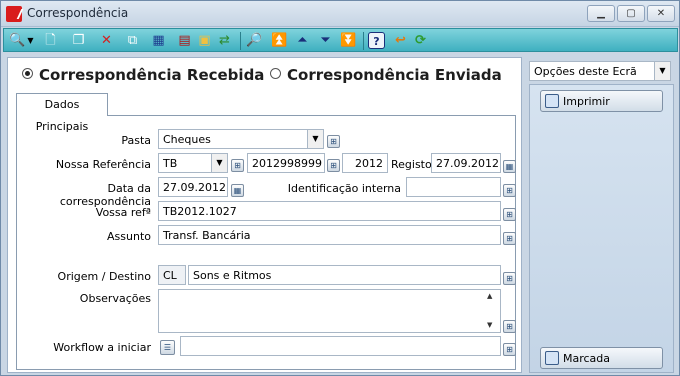 This screenshot has width=680, height=376. I want to click on transfer-icon: ⇄, so click(224, 40).